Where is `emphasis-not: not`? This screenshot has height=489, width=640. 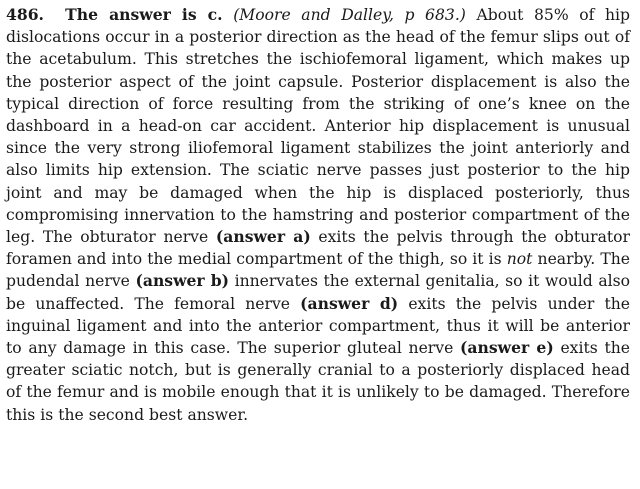
emphasis-not: not is located at coordinates (519, 259).